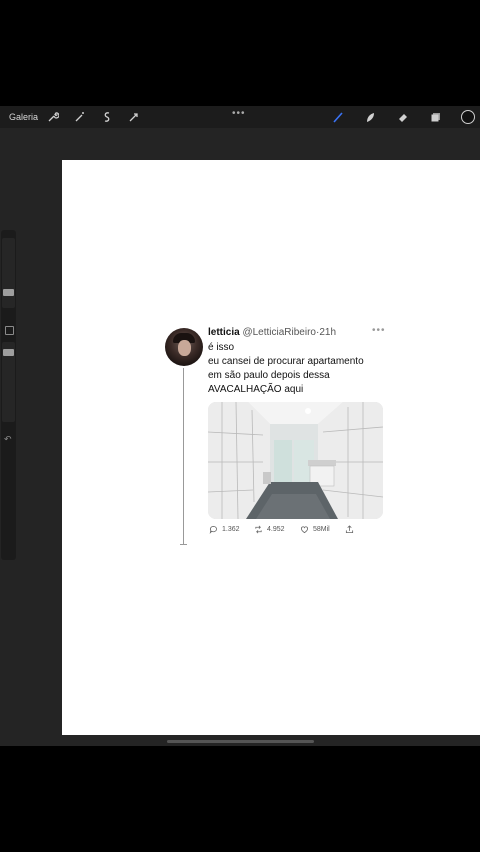 The width and height of the screenshot is (480, 852). I want to click on opacity-knob, so click(8, 352).